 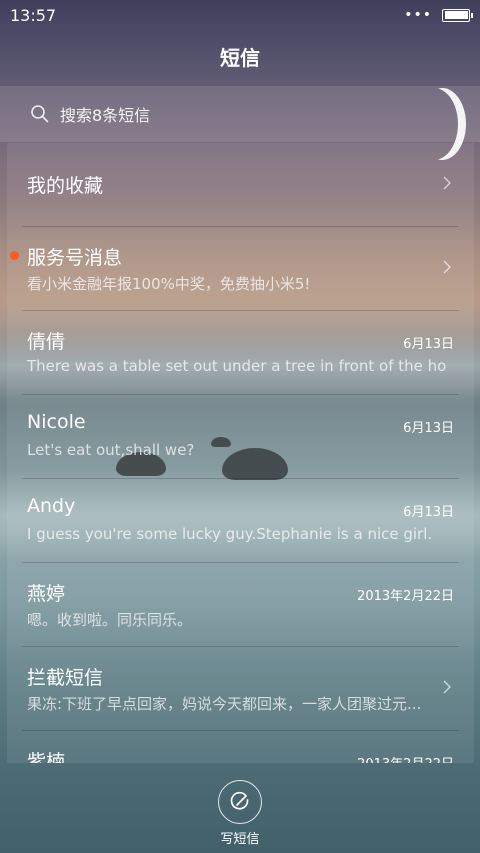 I want to click on list-item-favorites: 我的收藏, so click(x=240, y=185).